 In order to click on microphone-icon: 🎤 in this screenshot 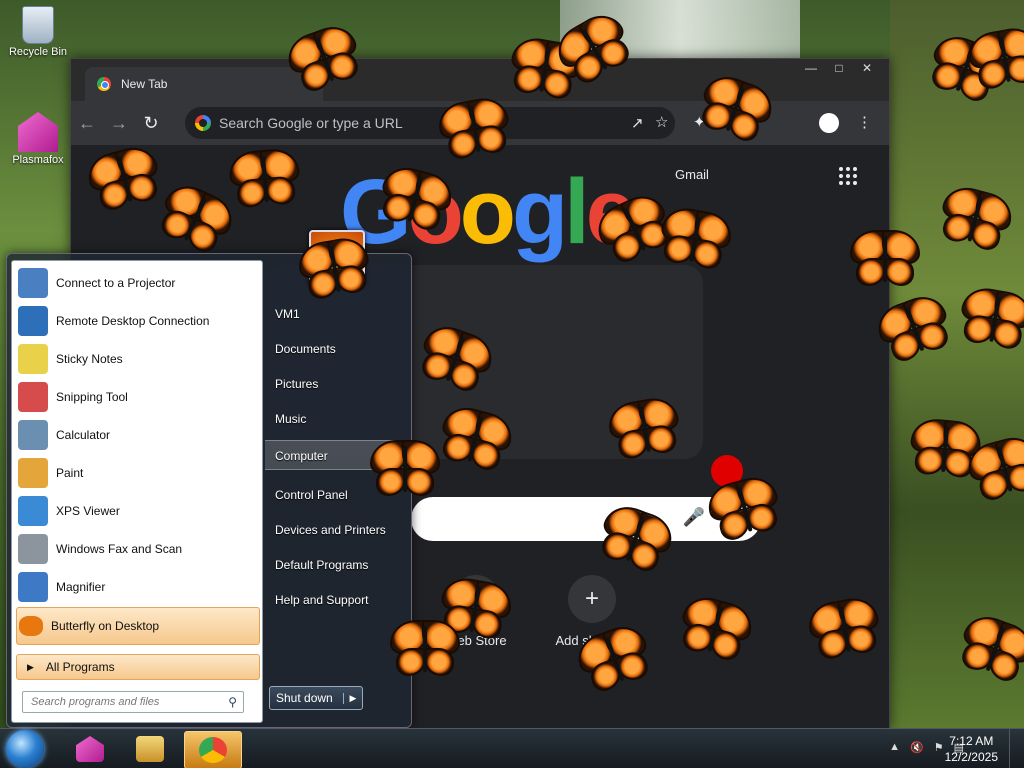, I will do `click(694, 517)`.